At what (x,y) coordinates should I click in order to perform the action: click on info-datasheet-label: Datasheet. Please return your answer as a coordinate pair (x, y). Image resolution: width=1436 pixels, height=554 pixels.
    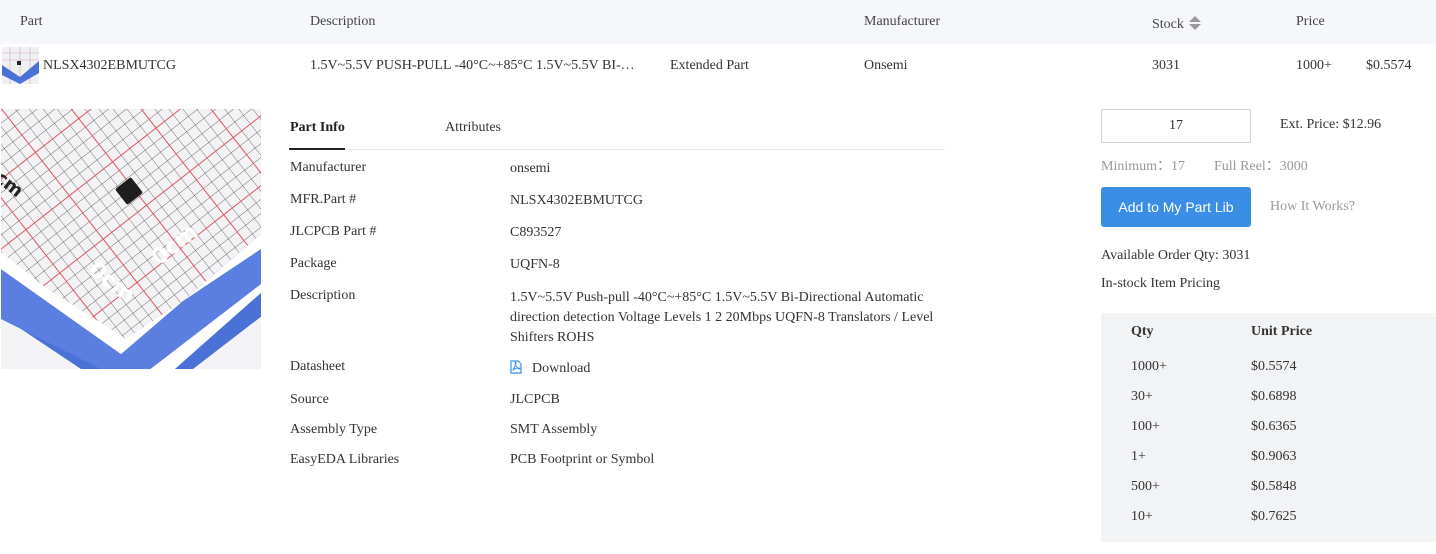
    Looking at the image, I should click on (318, 366).